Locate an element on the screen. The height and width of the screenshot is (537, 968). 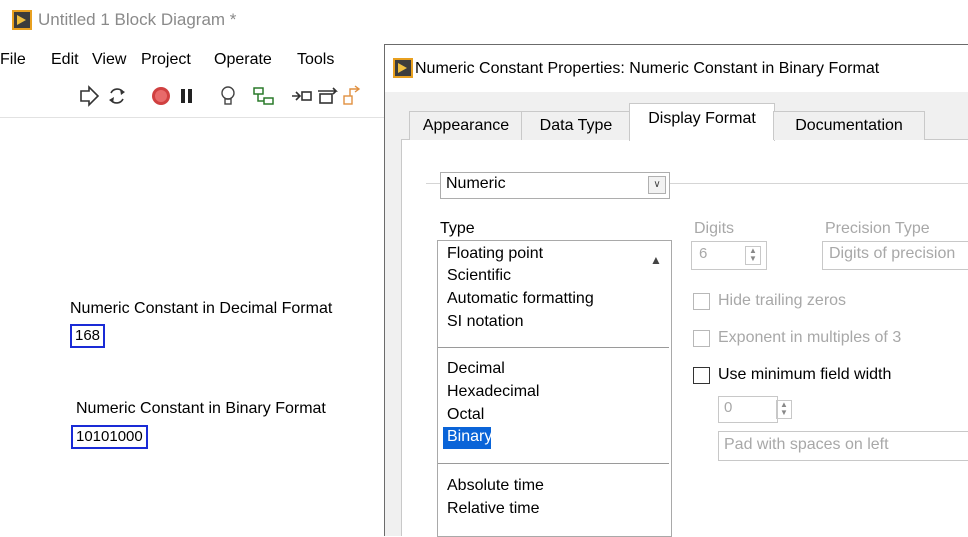
type-item-octal: Octal is located at coordinates (465, 415).